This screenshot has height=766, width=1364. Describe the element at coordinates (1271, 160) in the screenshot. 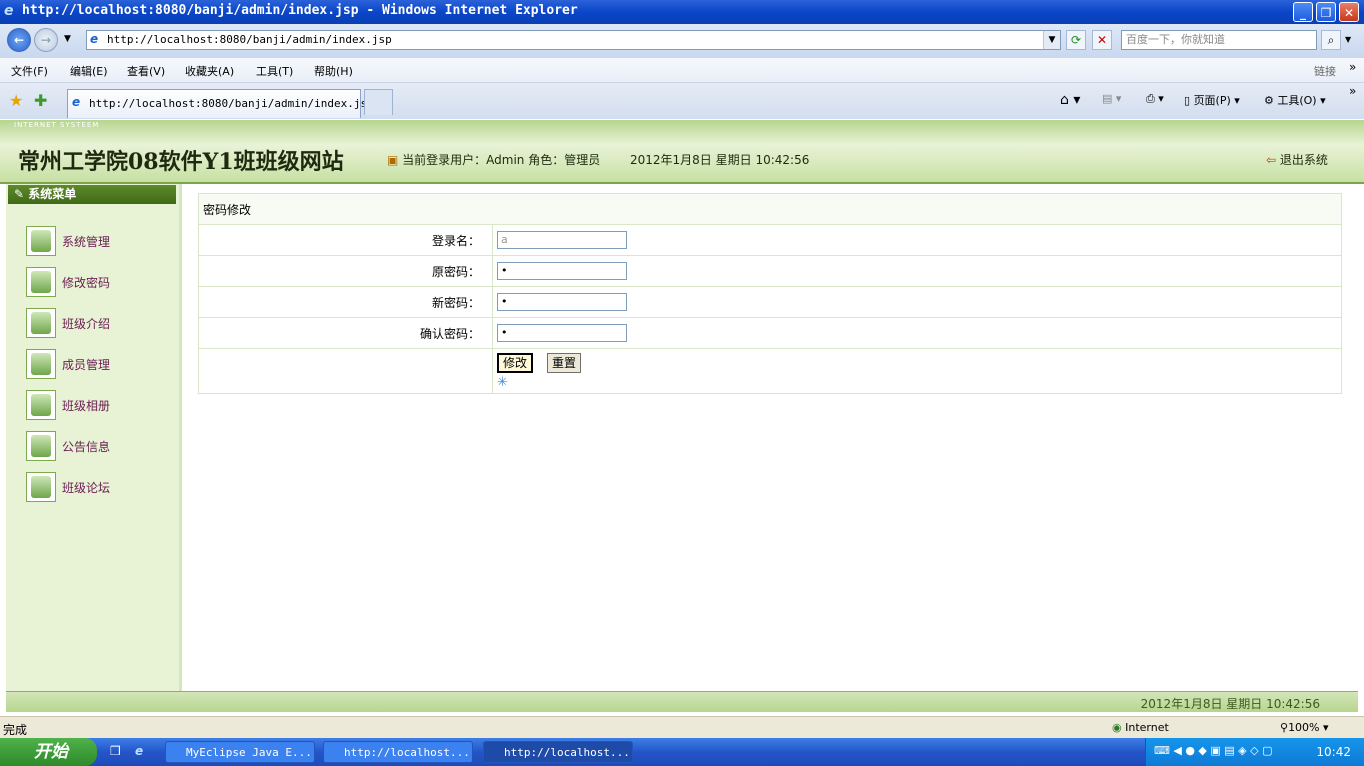

I see `logout-icon: ⇦` at that location.